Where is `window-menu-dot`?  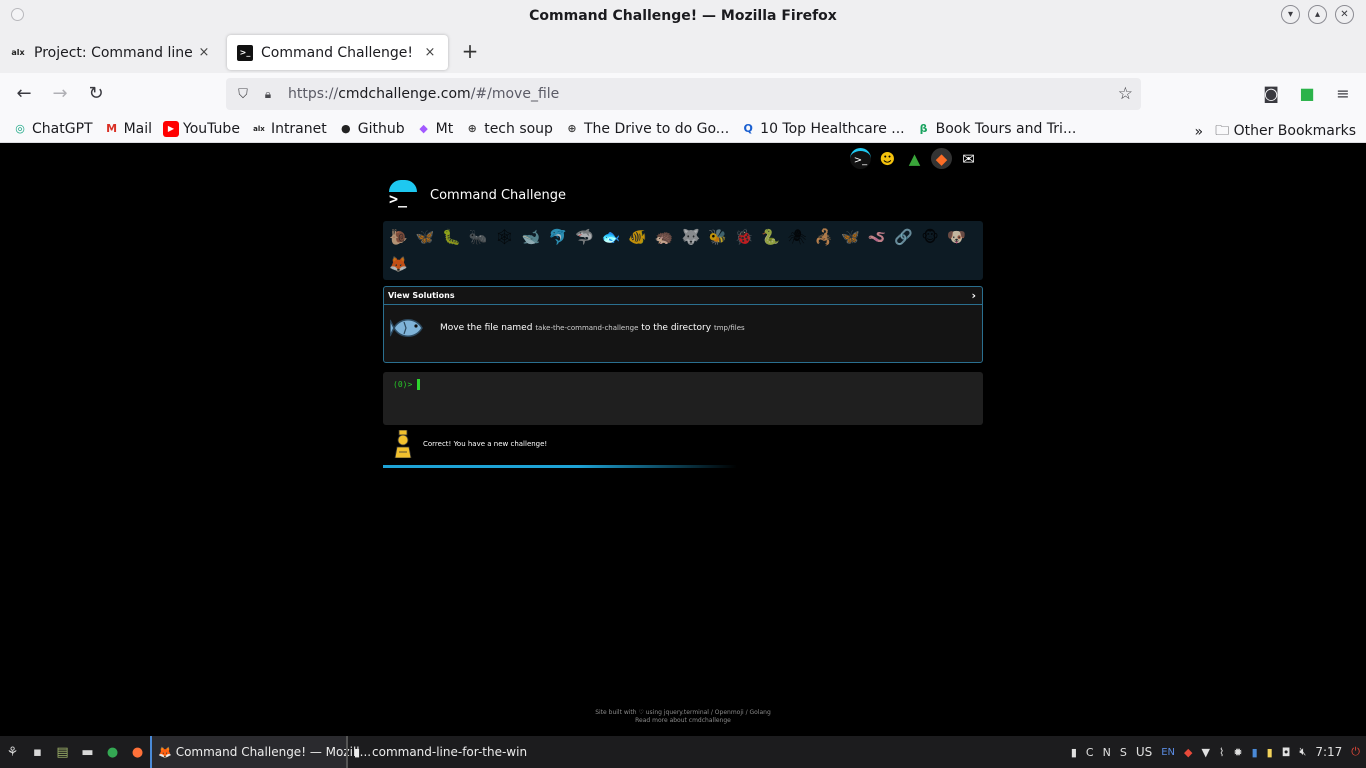
window-menu-dot is located at coordinates (17, 14).